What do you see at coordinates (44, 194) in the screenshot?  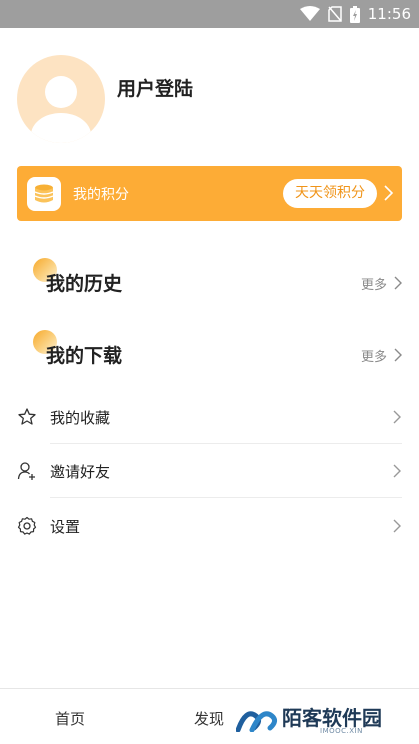 I see `coins-icon` at bounding box center [44, 194].